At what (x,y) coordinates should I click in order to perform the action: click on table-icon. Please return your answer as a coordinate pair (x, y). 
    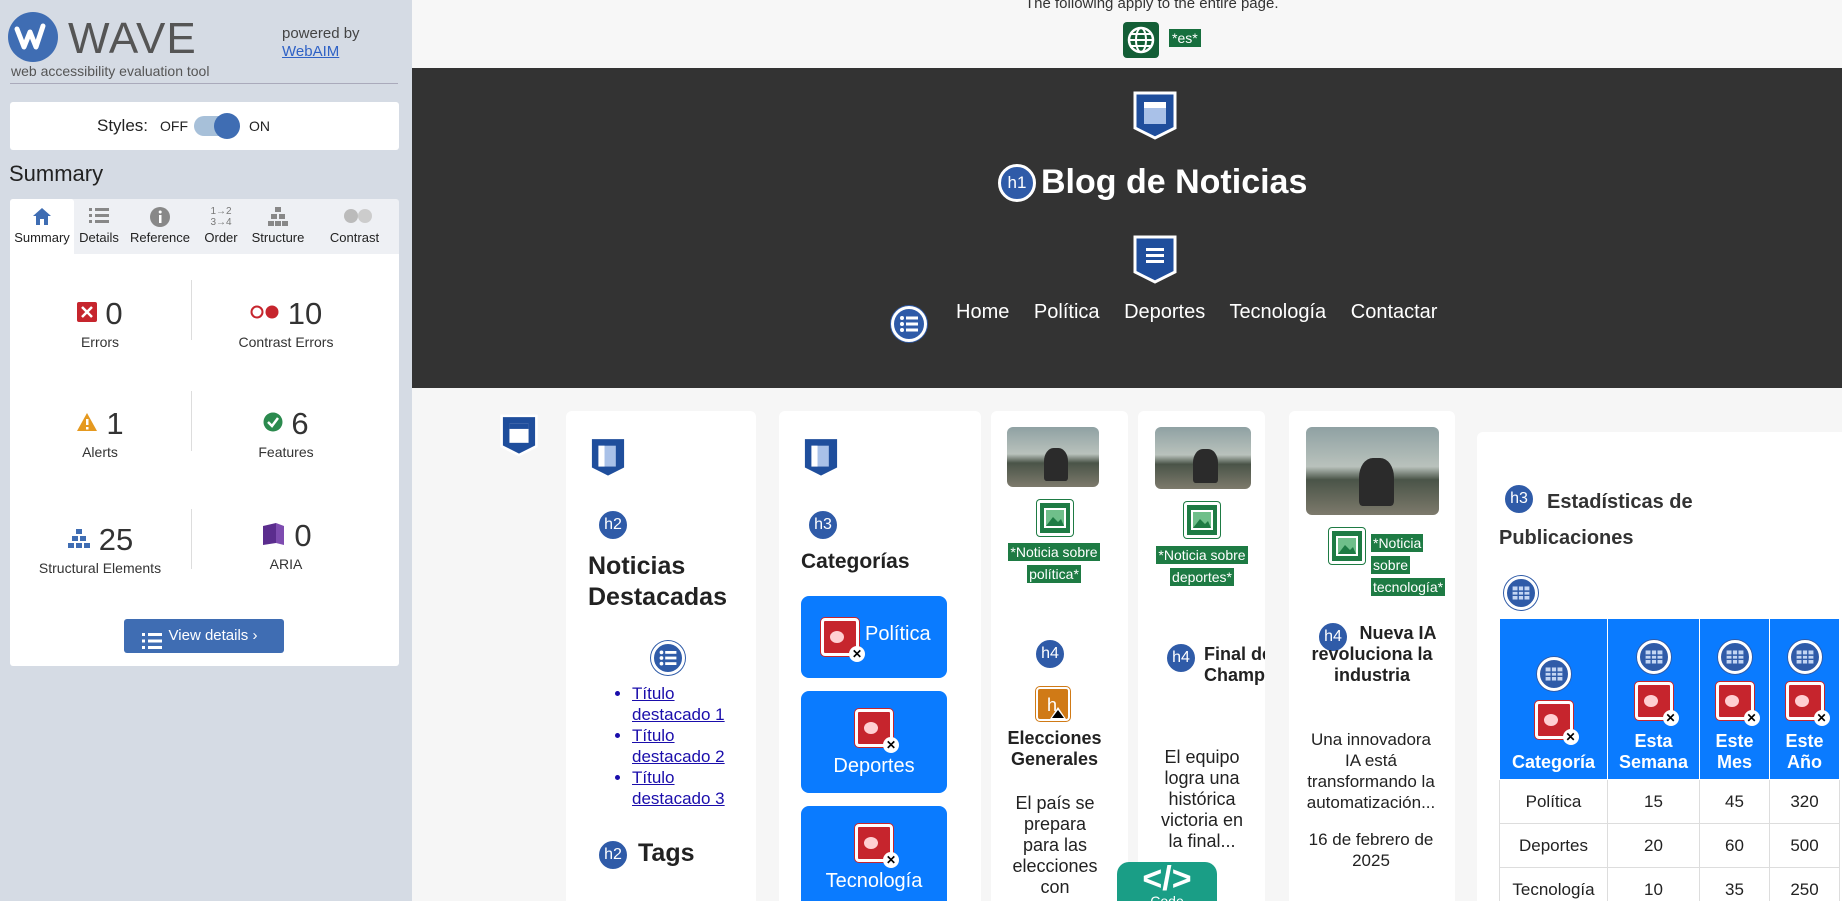
    Looking at the image, I should click on (1521, 593).